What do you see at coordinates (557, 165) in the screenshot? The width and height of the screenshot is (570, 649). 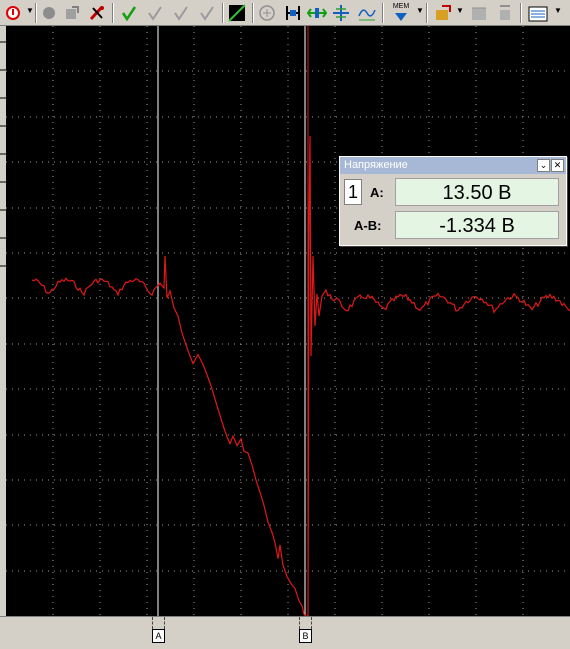 I see `panel-close-icon: ✕` at bounding box center [557, 165].